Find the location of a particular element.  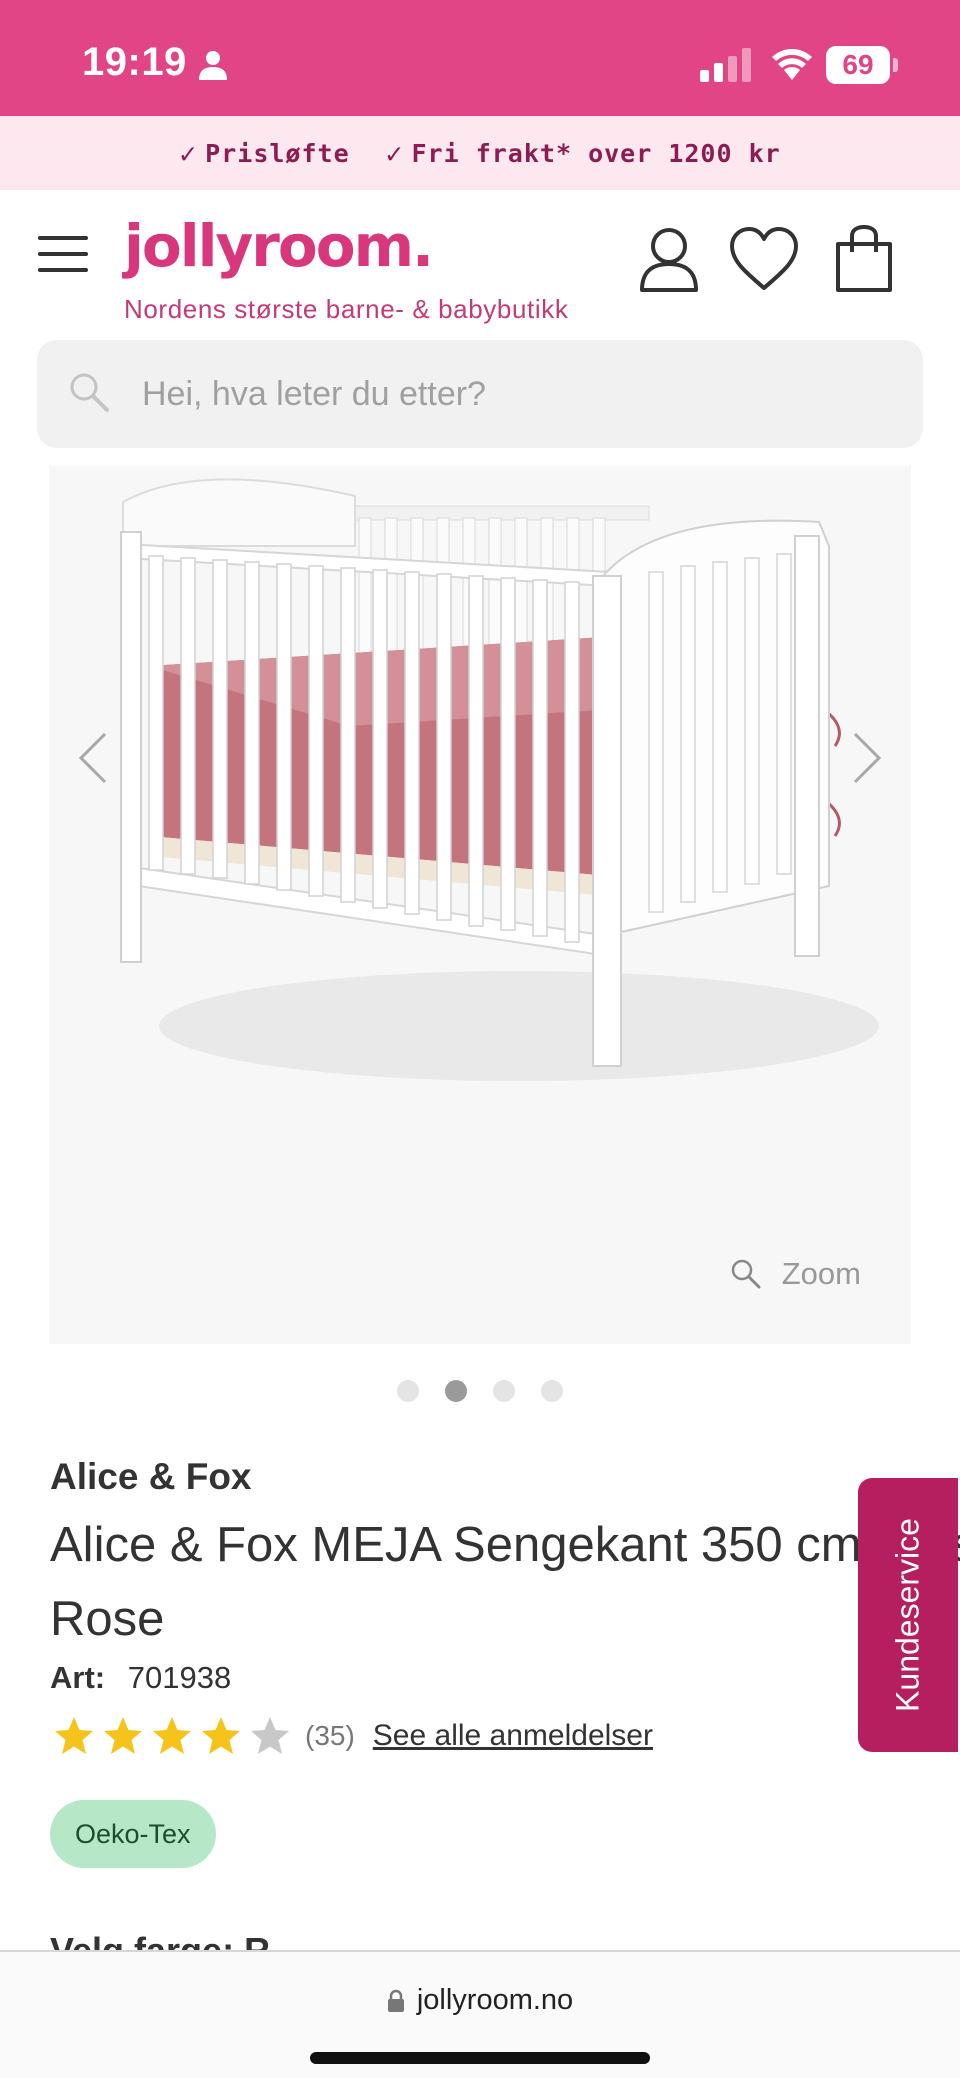

status-bar: 19:19 69 is located at coordinates (480, 58).